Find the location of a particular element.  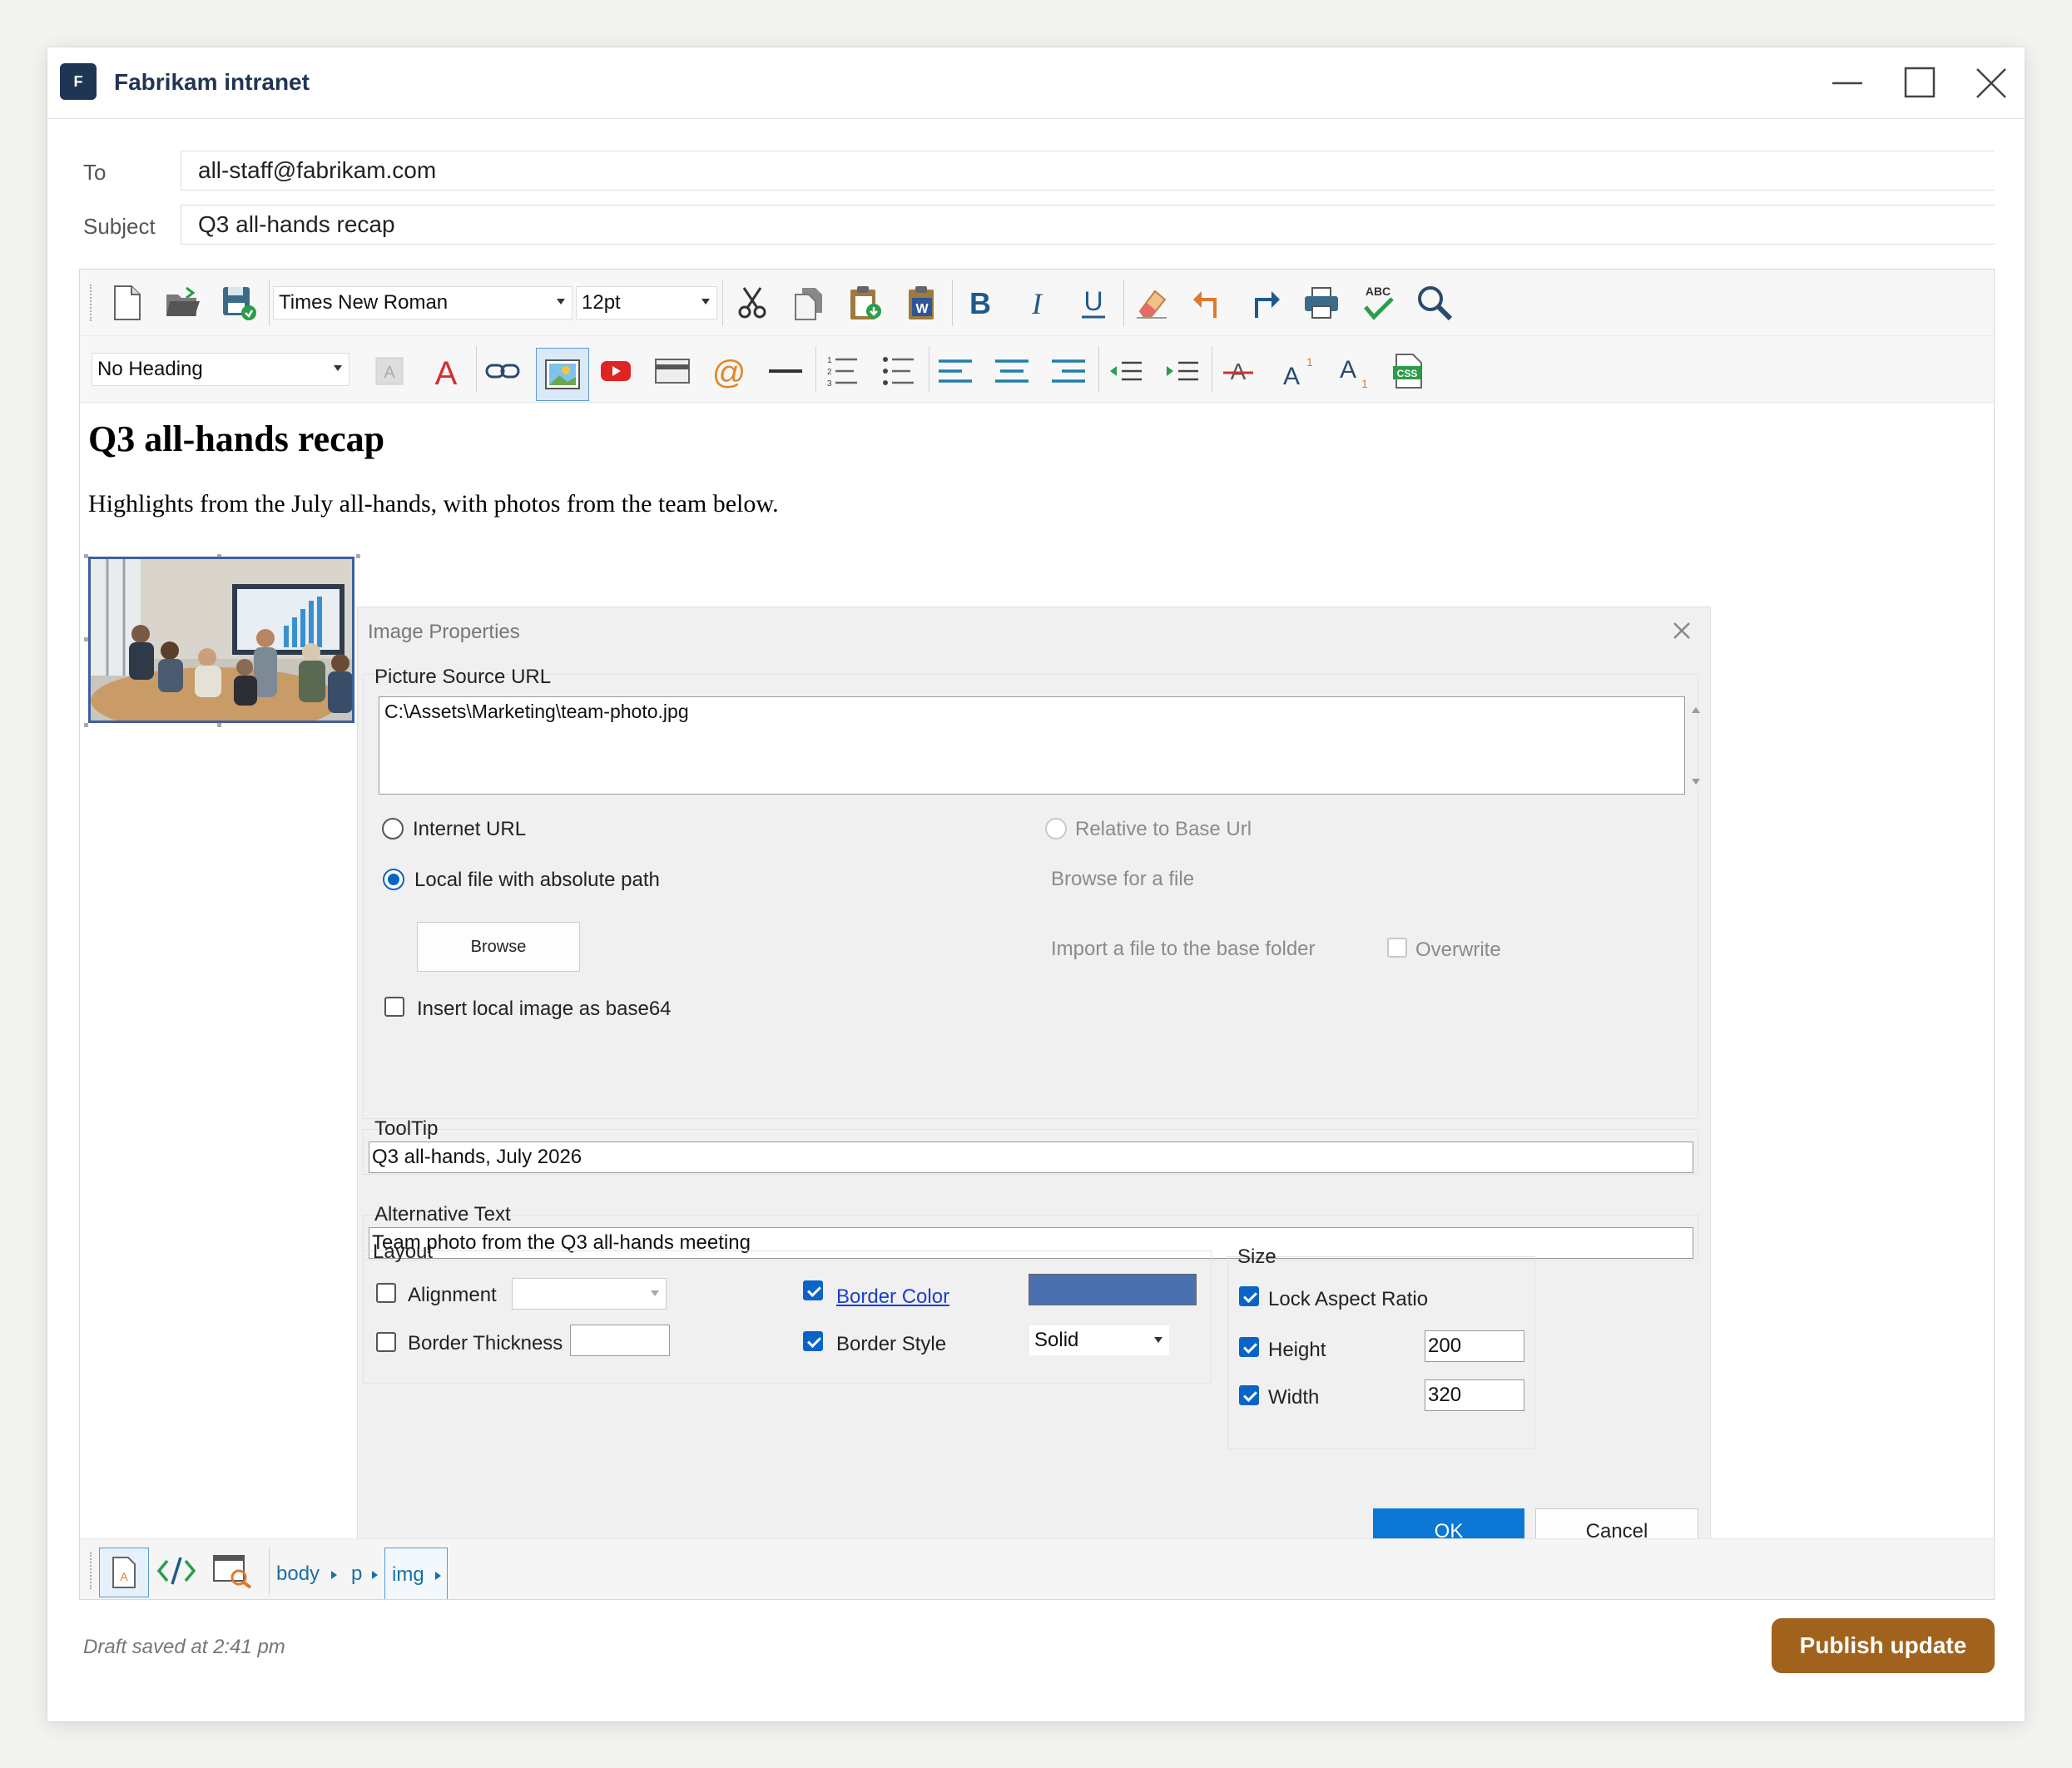

preview-icon is located at coordinates (232, 1572).